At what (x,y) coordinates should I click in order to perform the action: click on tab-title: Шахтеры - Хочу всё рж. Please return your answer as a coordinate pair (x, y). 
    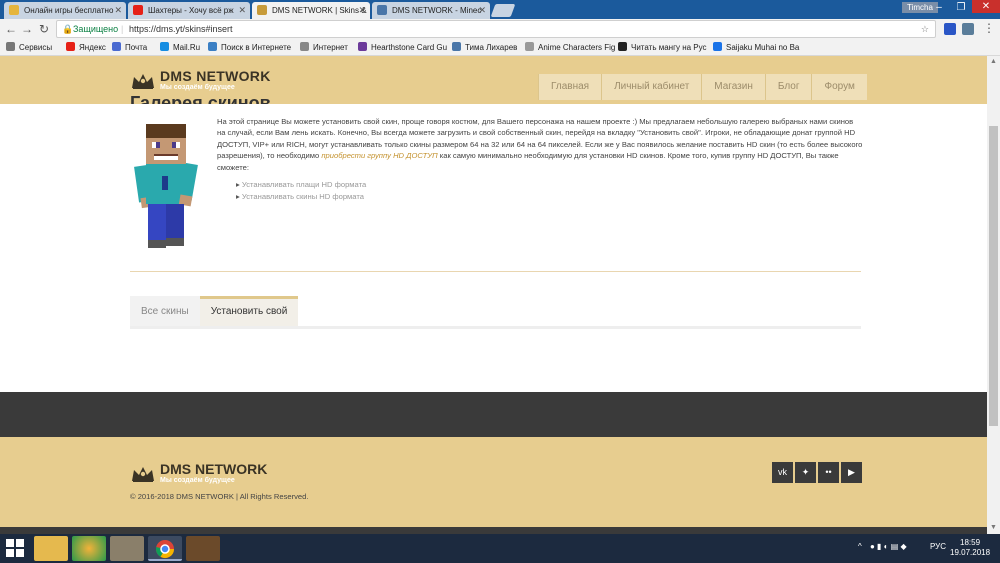
    Looking at the image, I should click on (191, 10).